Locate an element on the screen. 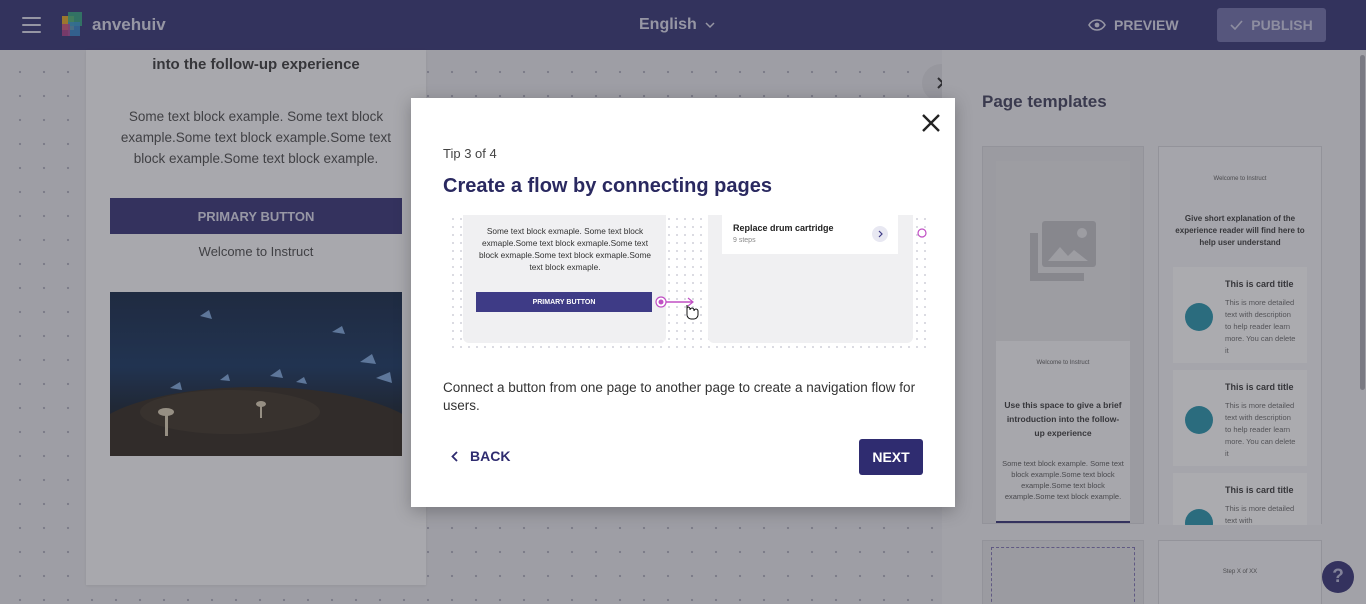 The image size is (1366, 604). chevron-right-icon is located at coordinates (880, 234).